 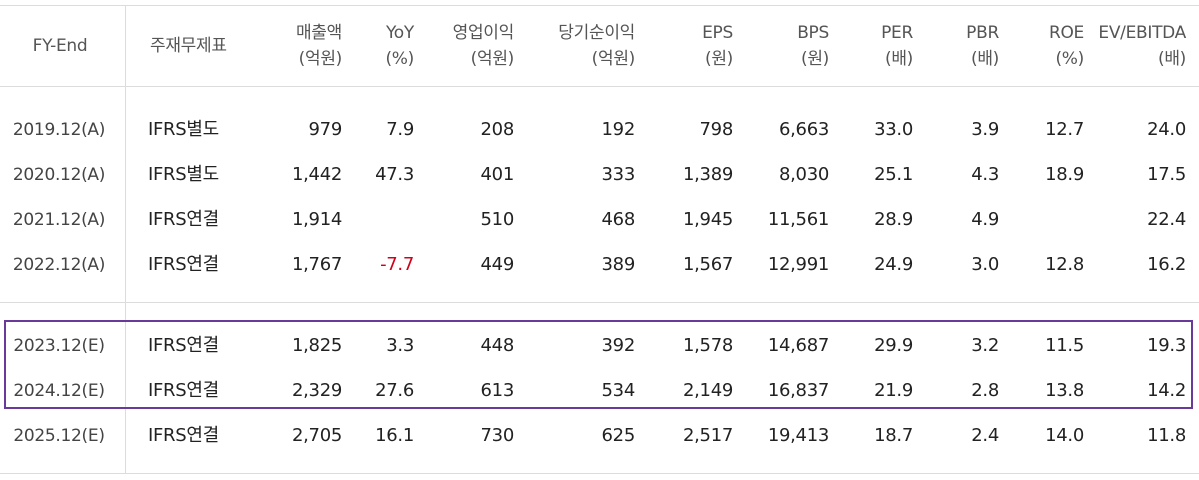 I want to click on cell-net-income: 625, so click(x=618, y=435).